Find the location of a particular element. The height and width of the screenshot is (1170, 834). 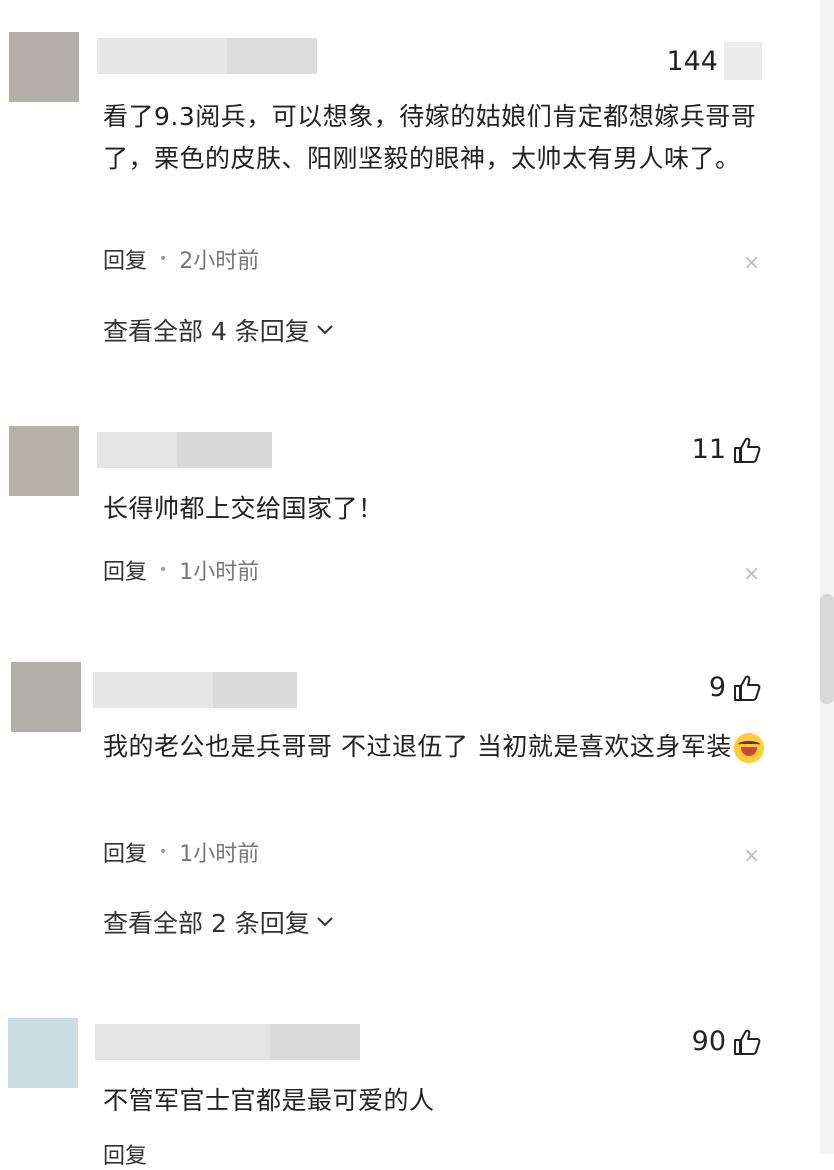

like-count: 11 is located at coordinates (727, 449).